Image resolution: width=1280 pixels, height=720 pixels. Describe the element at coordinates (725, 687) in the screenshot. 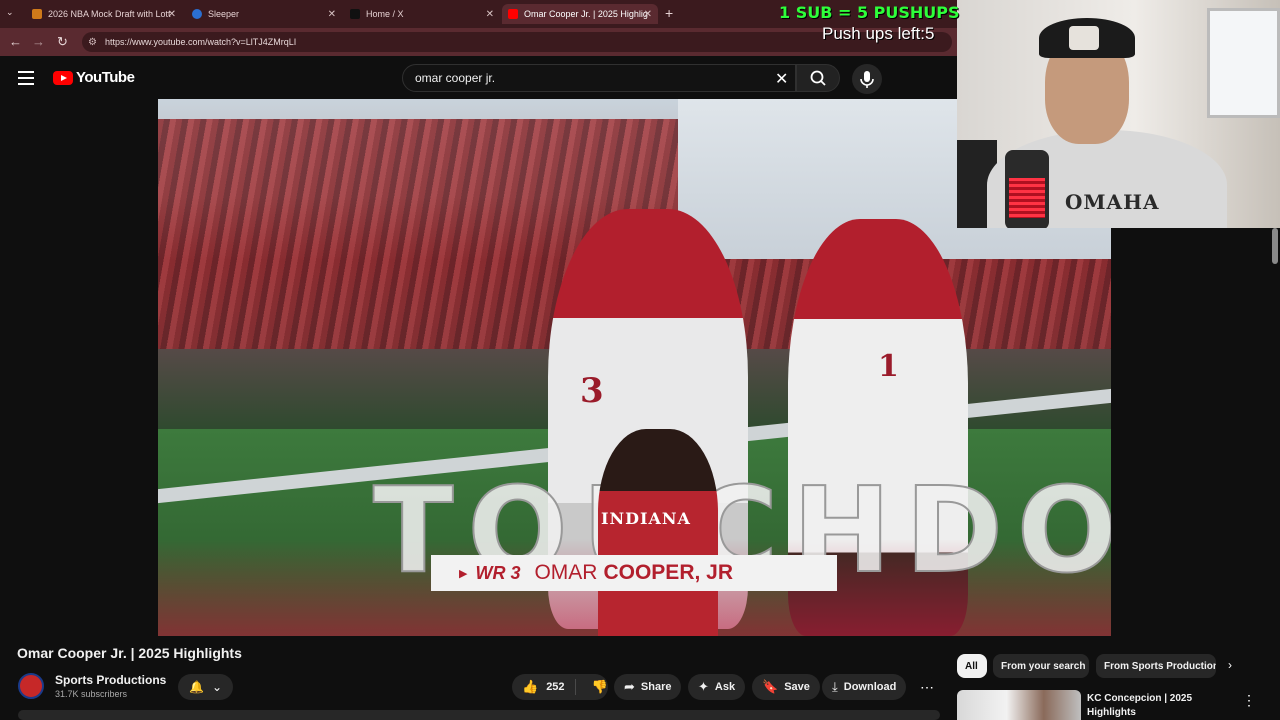

I see `ask-label: Ask` at that location.